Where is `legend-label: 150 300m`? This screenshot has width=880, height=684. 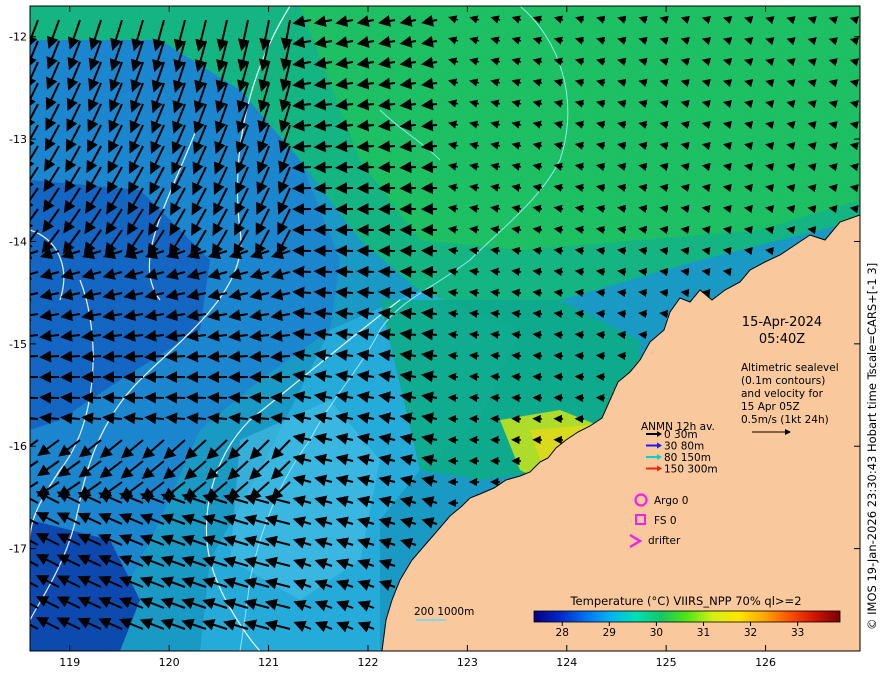
legend-label: 150 300m is located at coordinates (691, 470).